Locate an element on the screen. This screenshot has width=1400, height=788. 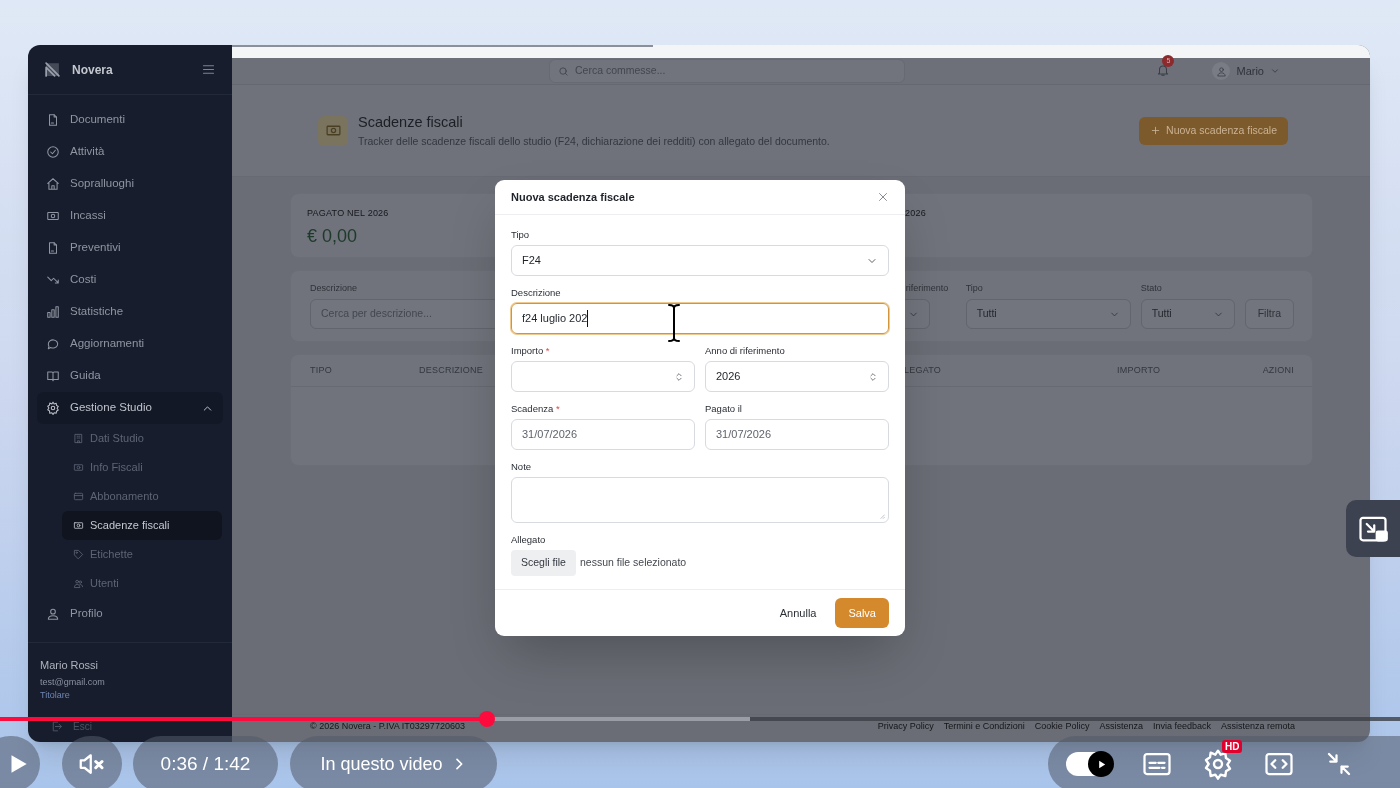
footer-link: Cookie Policy is located at coordinates (1062, 726).